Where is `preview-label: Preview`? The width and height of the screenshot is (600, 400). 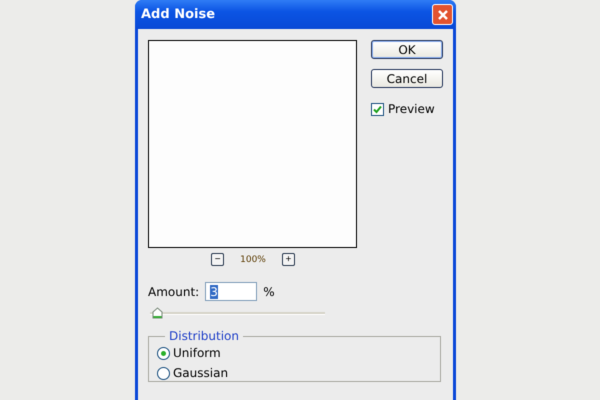 preview-label: Preview is located at coordinates (411, 109).